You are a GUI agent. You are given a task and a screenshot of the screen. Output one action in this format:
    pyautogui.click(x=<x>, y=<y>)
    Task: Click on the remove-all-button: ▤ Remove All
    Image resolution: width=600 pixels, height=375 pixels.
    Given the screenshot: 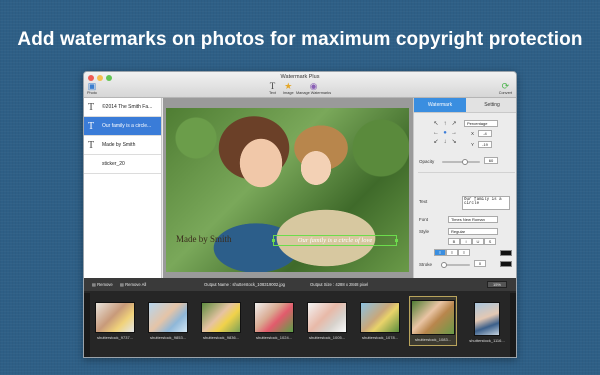 What is the action you would take?
    pyautogui.click(x=133, y=284)
    